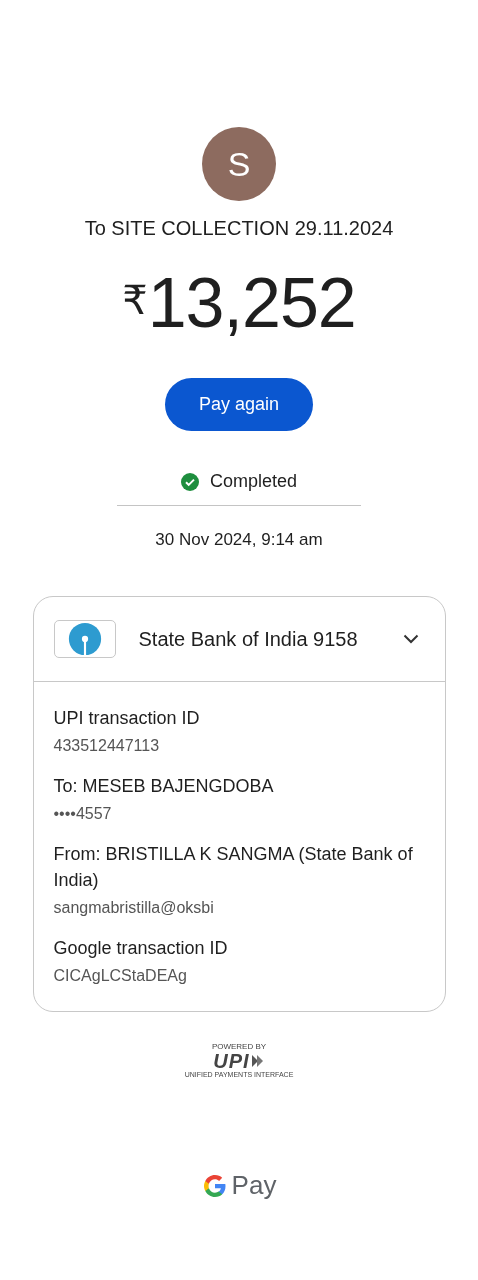 The image size is (478, 1280). What do you see at coordinates (120, 976) in the screenshot?
I see `detail-value: CICAgLCStaDEAg` at bounding box center [120, 976].